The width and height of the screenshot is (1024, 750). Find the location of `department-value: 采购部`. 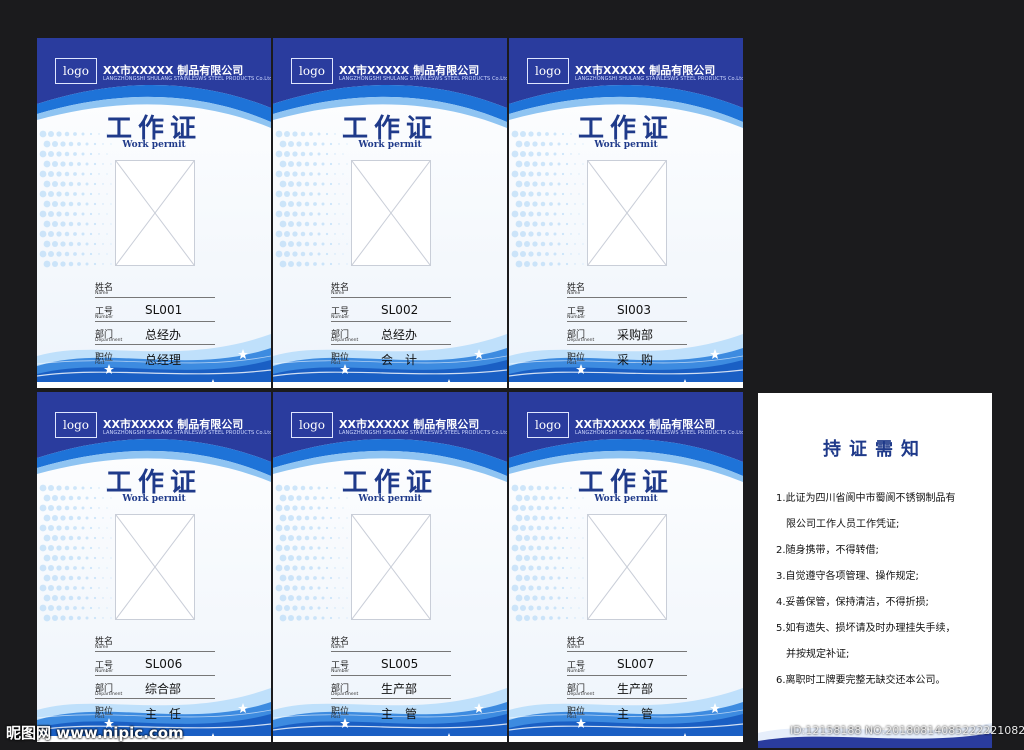

department-value: 采购部 is located at coordinates (635, 335).